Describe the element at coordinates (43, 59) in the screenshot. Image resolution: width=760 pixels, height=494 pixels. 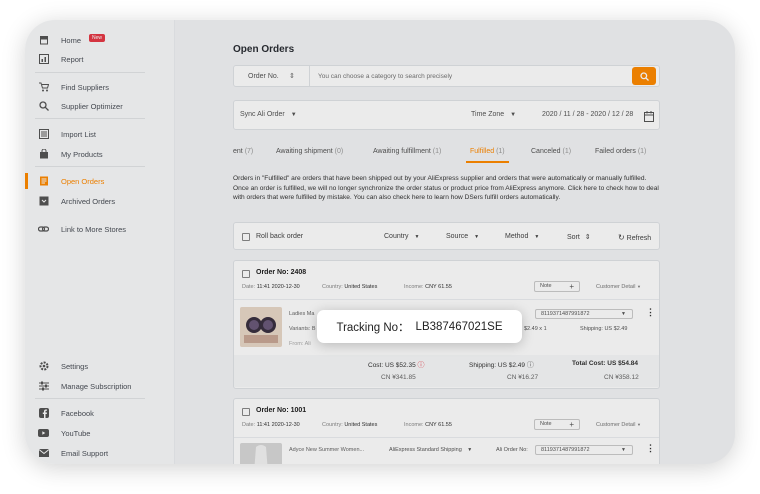
I see `chart-icon` at that location.